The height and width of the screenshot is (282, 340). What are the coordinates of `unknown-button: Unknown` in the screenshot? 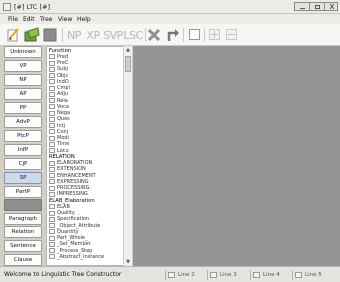 It's located at (23, 52).